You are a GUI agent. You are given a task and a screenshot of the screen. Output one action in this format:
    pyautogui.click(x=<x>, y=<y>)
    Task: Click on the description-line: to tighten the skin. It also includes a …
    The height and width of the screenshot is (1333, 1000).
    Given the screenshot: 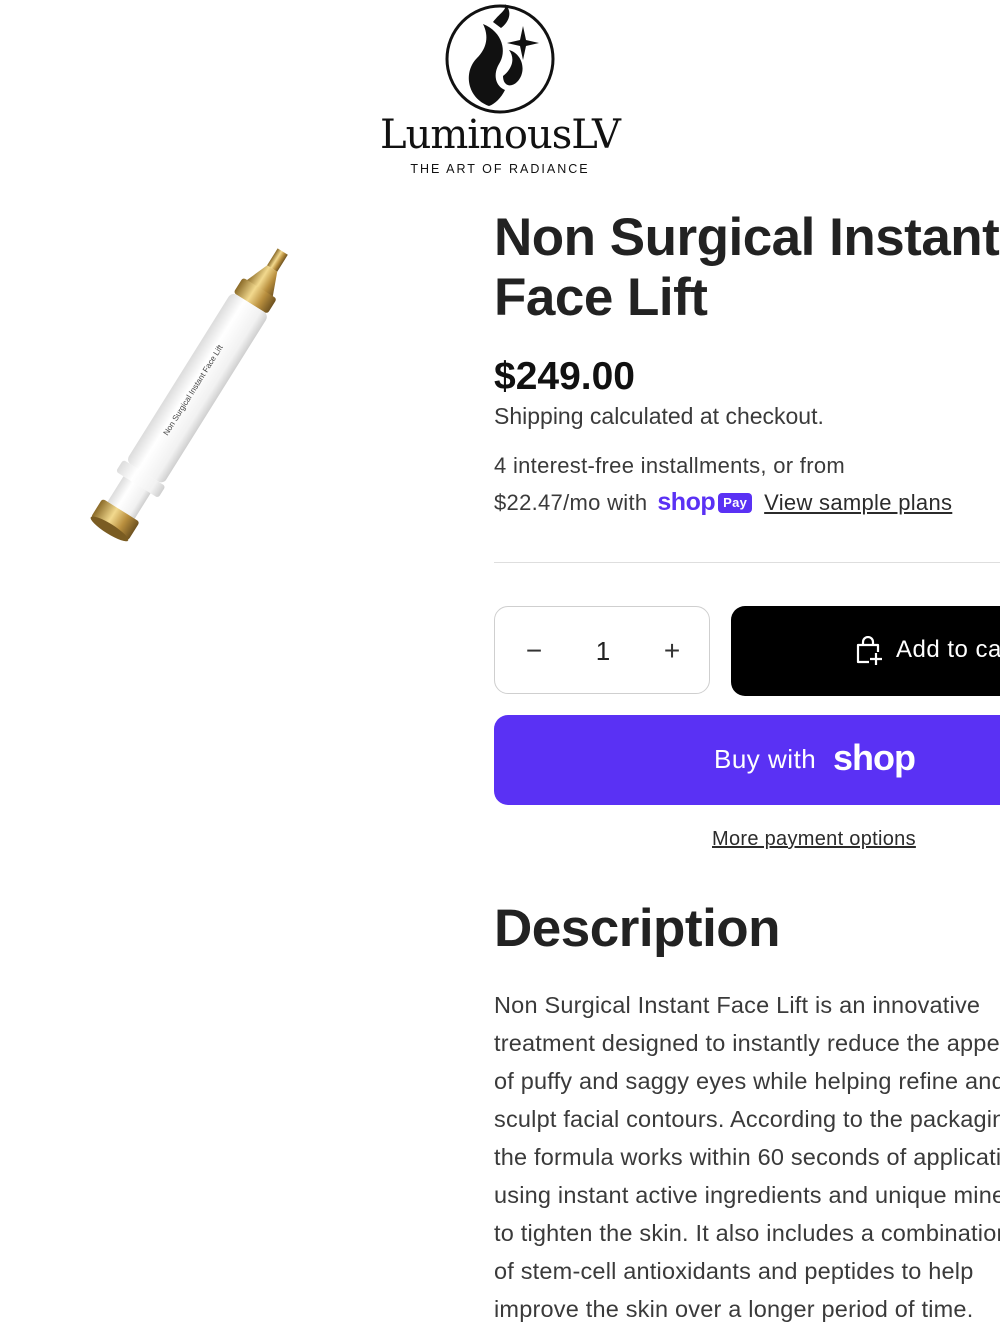 What is the action you would take?
    pyautogui.click(x=747, y=1233)
    